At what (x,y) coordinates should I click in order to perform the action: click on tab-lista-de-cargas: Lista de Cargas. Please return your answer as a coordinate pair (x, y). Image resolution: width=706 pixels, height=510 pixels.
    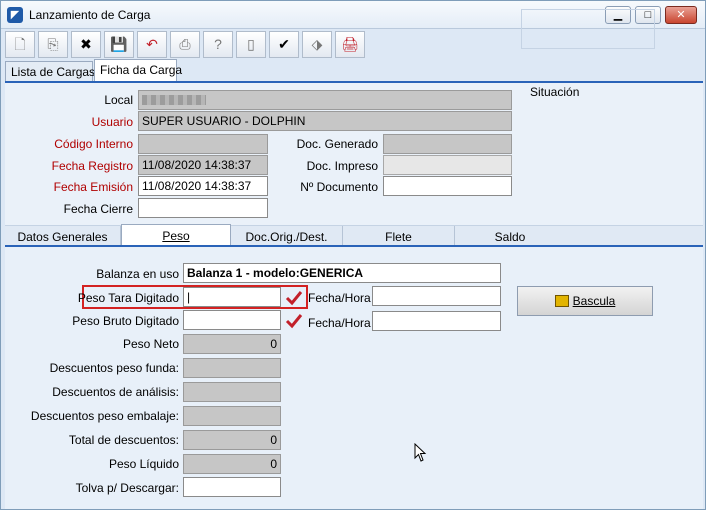
    Looking at the image, I should click on (50, 71).